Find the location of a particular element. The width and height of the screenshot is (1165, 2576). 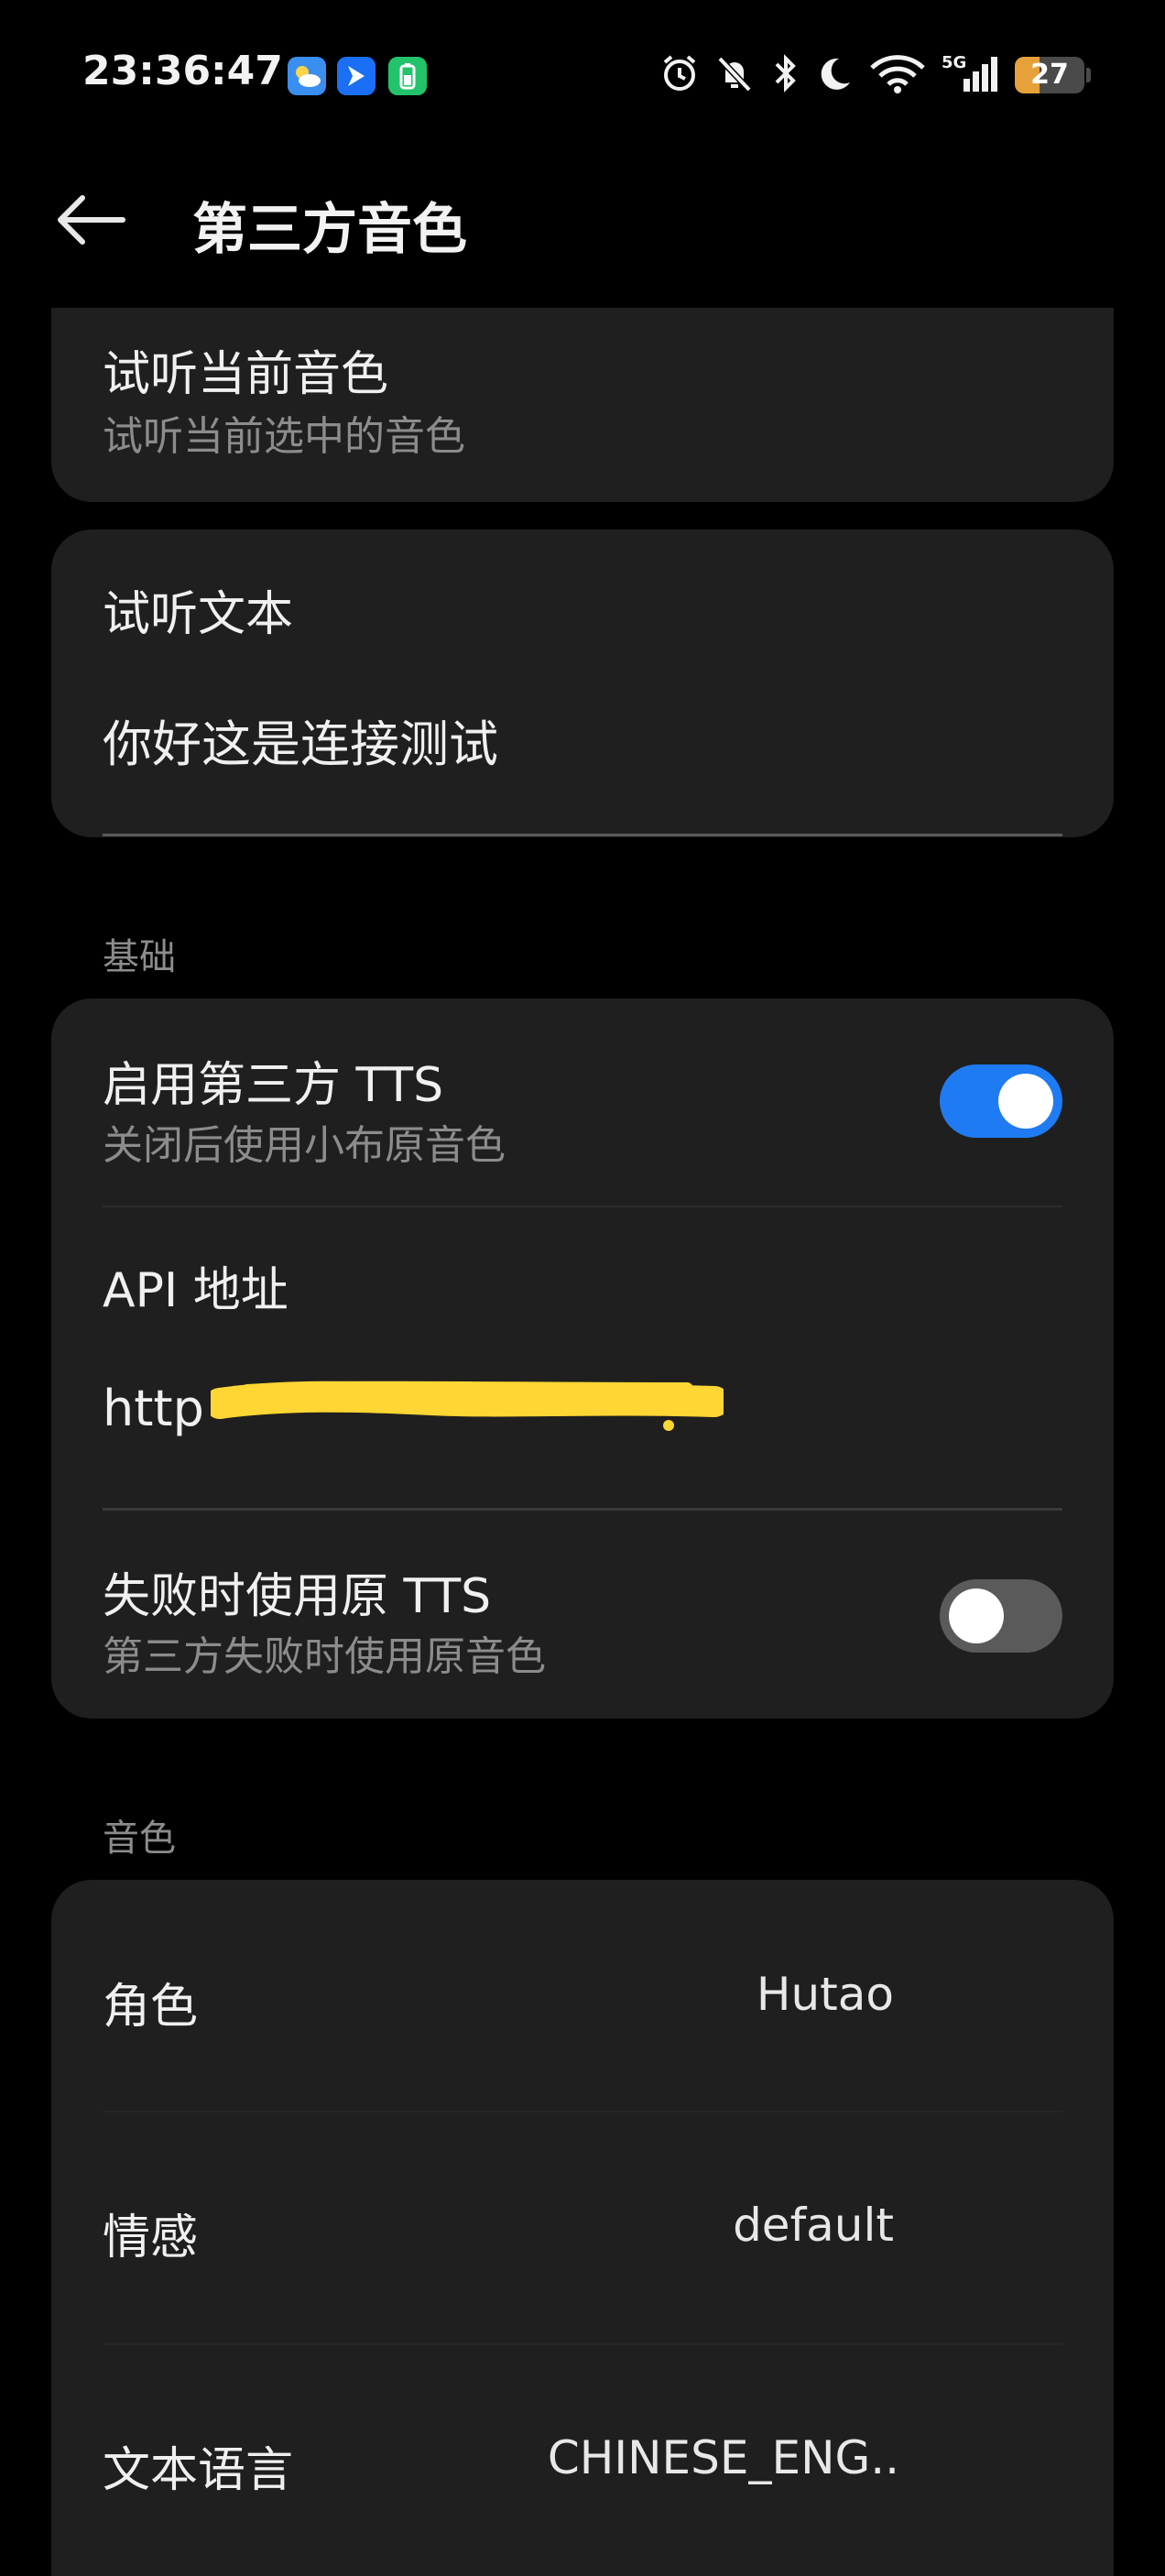

moon-icon is located at coordinates (833, 78).